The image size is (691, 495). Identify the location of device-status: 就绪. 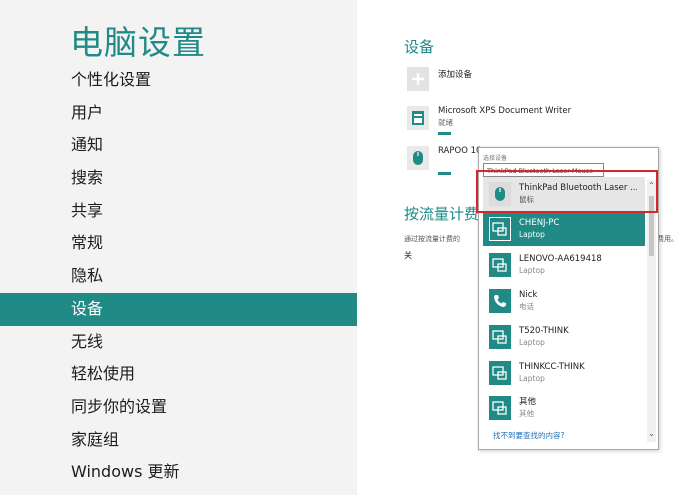
(445, 122).